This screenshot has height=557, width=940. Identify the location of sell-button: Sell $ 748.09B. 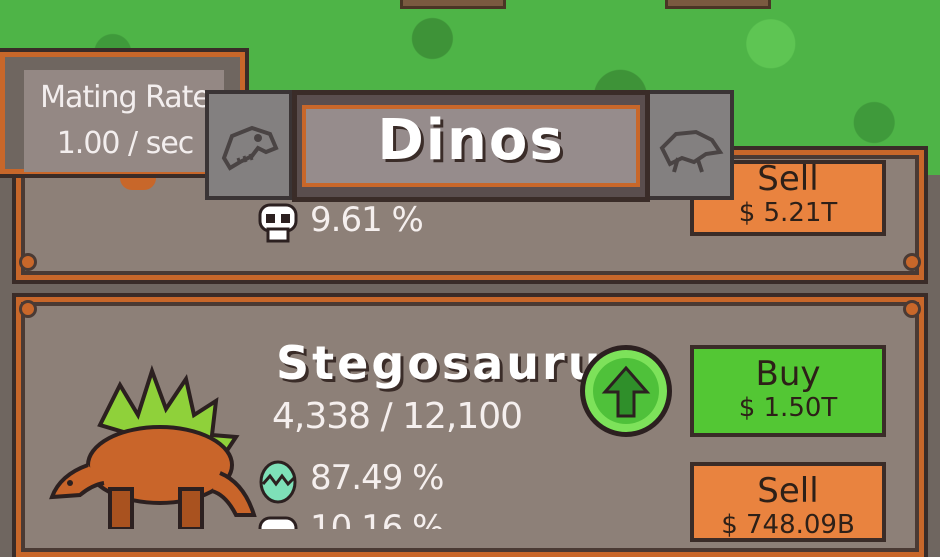
(788, 502).